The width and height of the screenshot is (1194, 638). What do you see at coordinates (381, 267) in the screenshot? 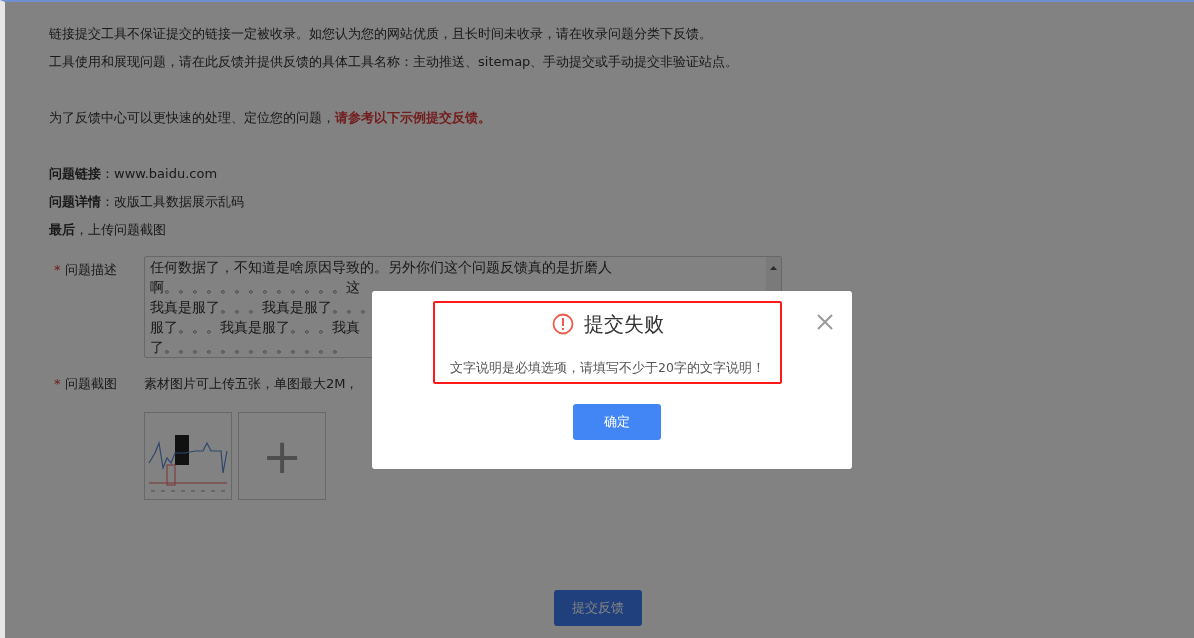
I see `textarea-line: 任何数据了，不知道是啥原因导致的。另外你们这个问题反馈真的是折磨人` at bounding box center [381, 267].